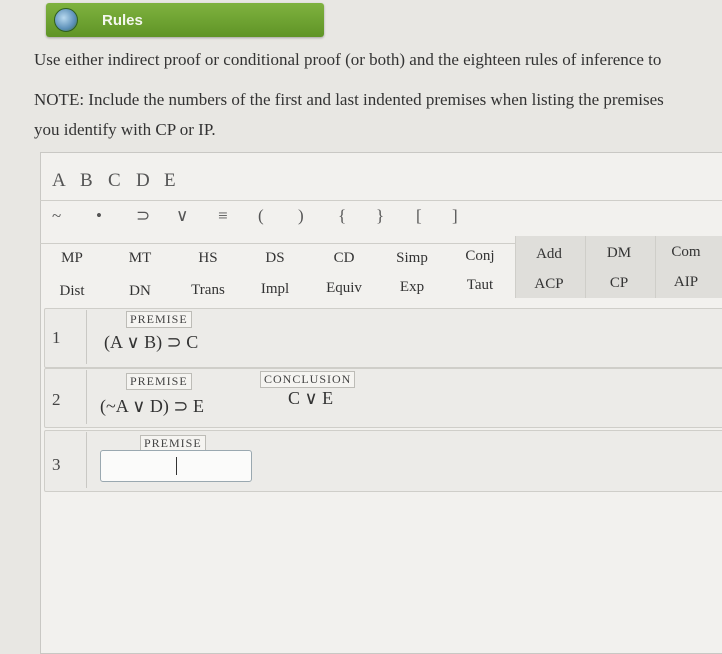  I want to click on rule-button-cd: CD, so click(344, 258).